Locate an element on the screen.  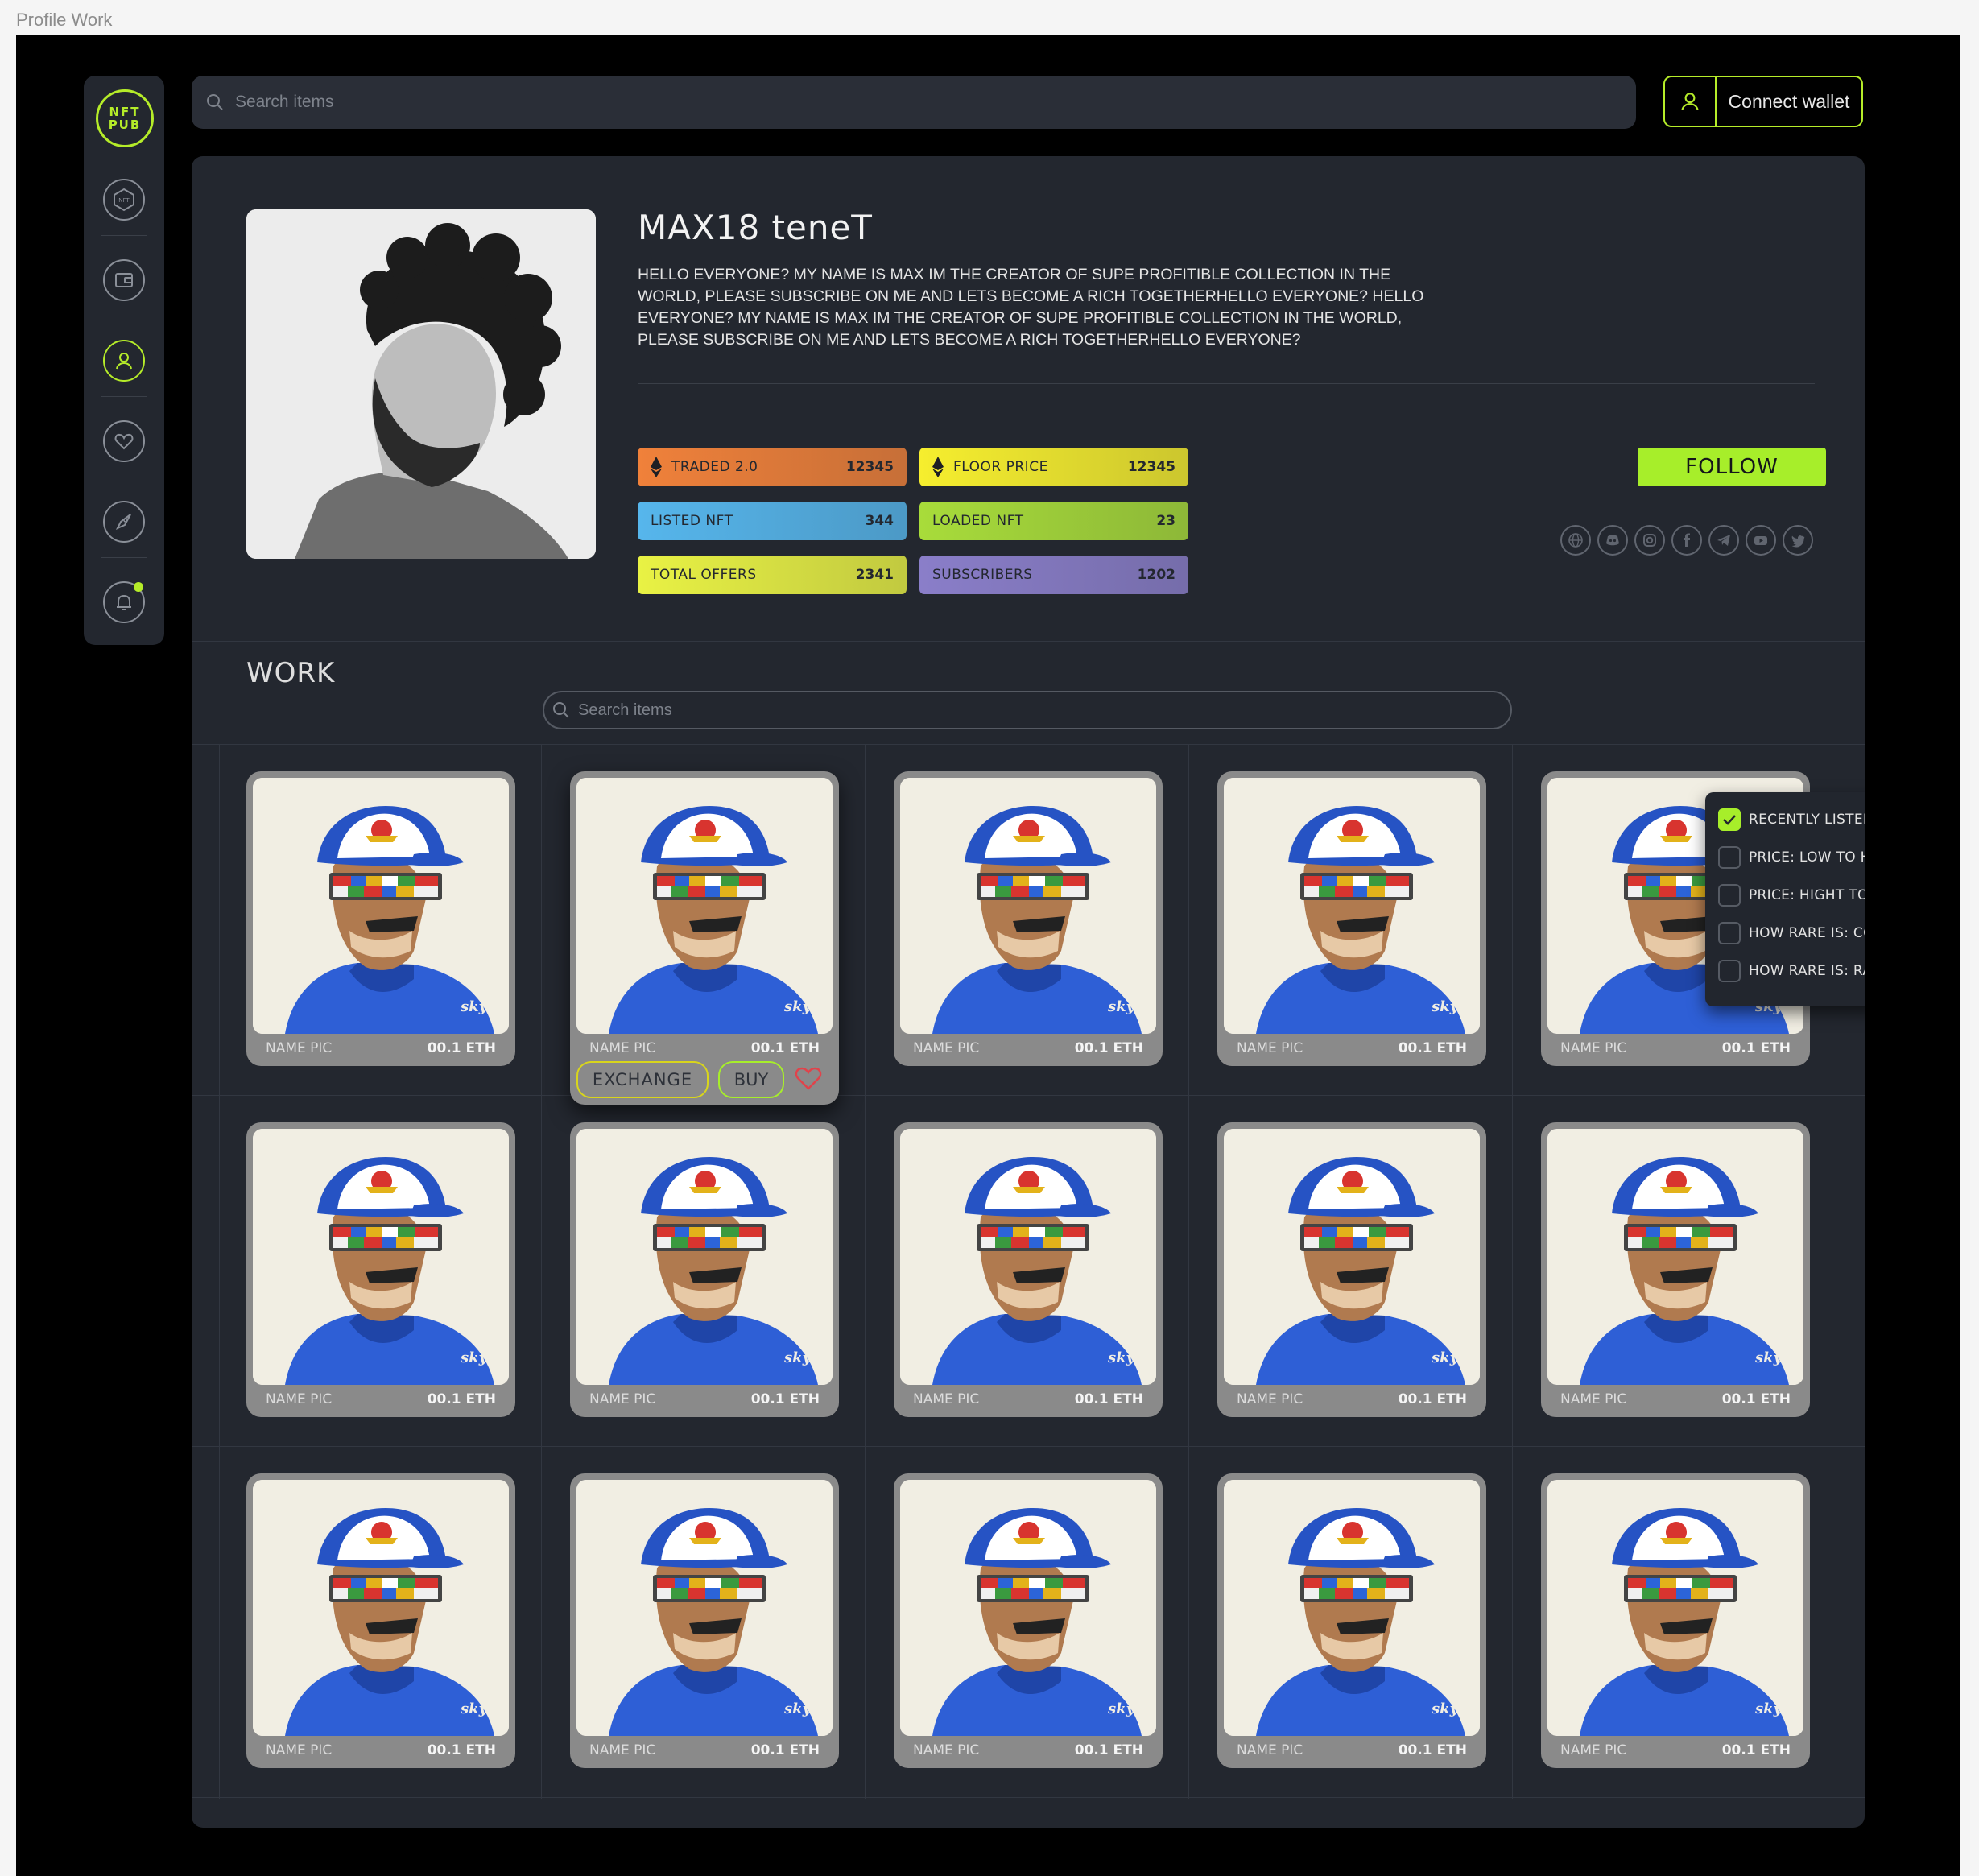
buy-button: BUY is located at coordinates (751, 1079).